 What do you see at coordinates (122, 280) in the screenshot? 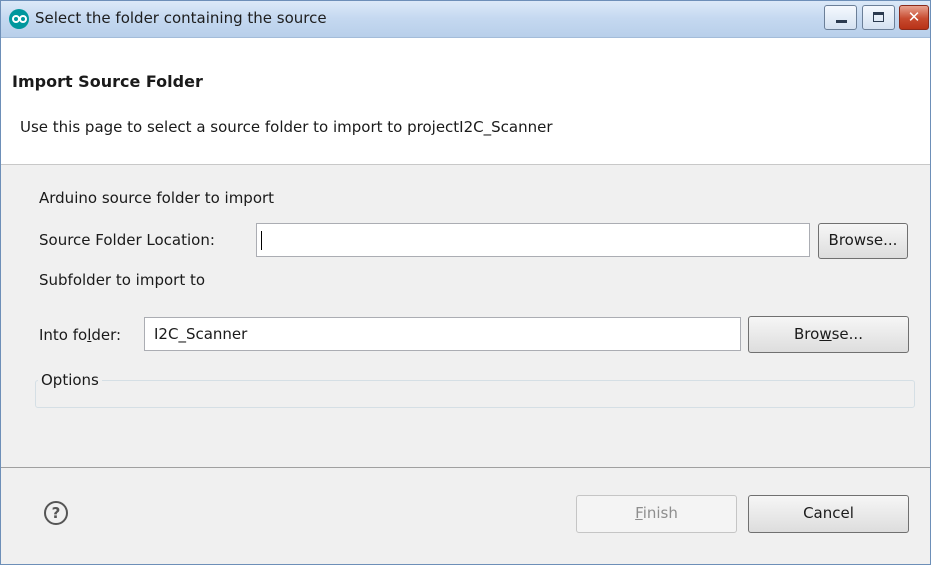
I see `target-section-label: Subfolder to import to` at bounding box center [122, 280].